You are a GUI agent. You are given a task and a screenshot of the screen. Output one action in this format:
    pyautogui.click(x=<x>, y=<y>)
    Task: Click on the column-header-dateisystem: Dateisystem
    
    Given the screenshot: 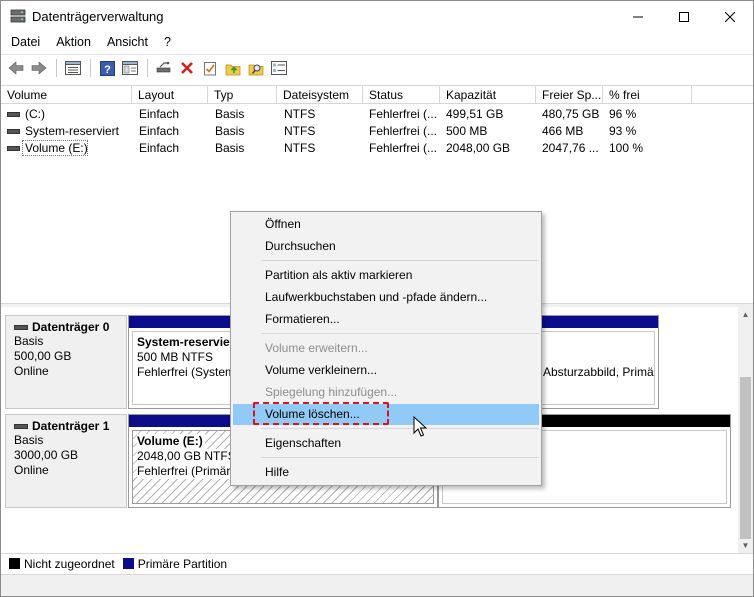 What is the action you would take?
    pyautogui.click(x=320, y=95)
    